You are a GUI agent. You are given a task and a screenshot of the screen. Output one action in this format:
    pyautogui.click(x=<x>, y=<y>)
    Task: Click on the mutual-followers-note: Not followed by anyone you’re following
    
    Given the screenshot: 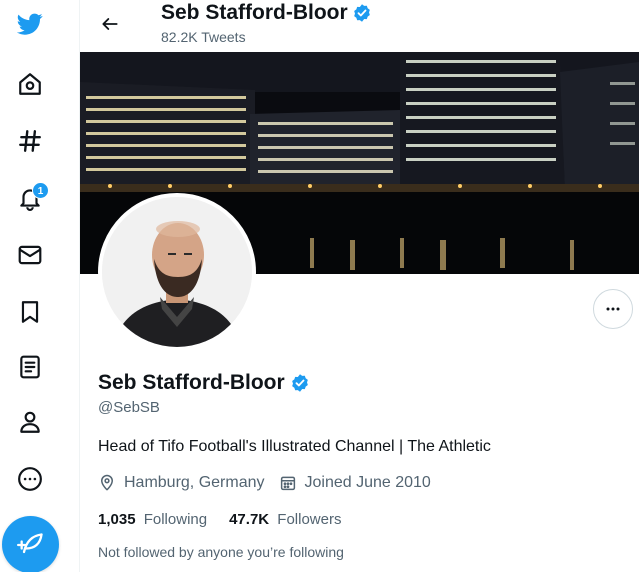 What is the action you would take?
    pyautogui.click(x=221, y=552)
    